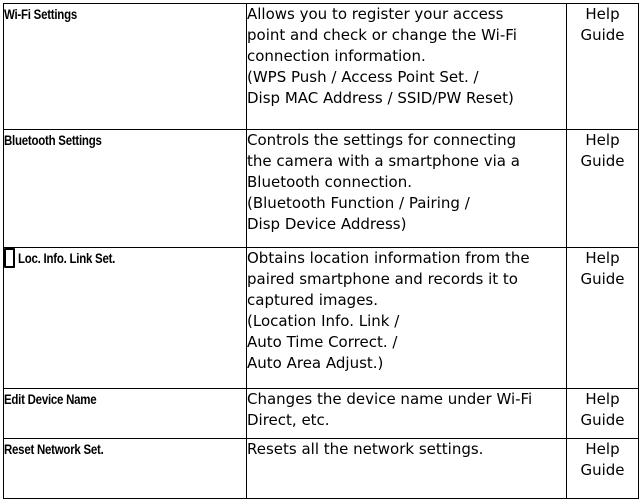 Image resolution: width=641 pixels, height=499 pixels. I want to click on setting-name: Reset Network Set., so click(54, 449).